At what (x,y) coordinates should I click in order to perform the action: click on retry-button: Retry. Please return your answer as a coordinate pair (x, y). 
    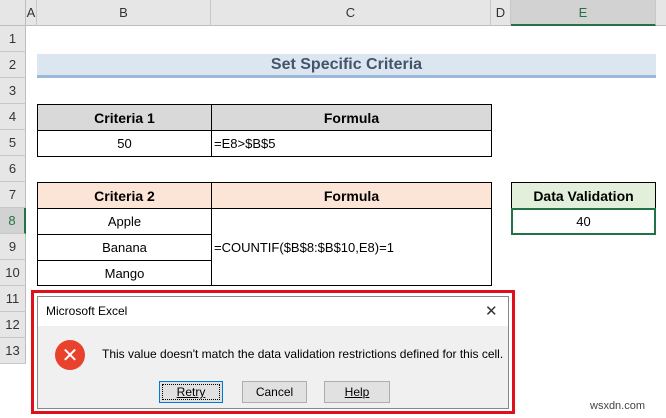
    Looking at the image, I should click on (191, 392).